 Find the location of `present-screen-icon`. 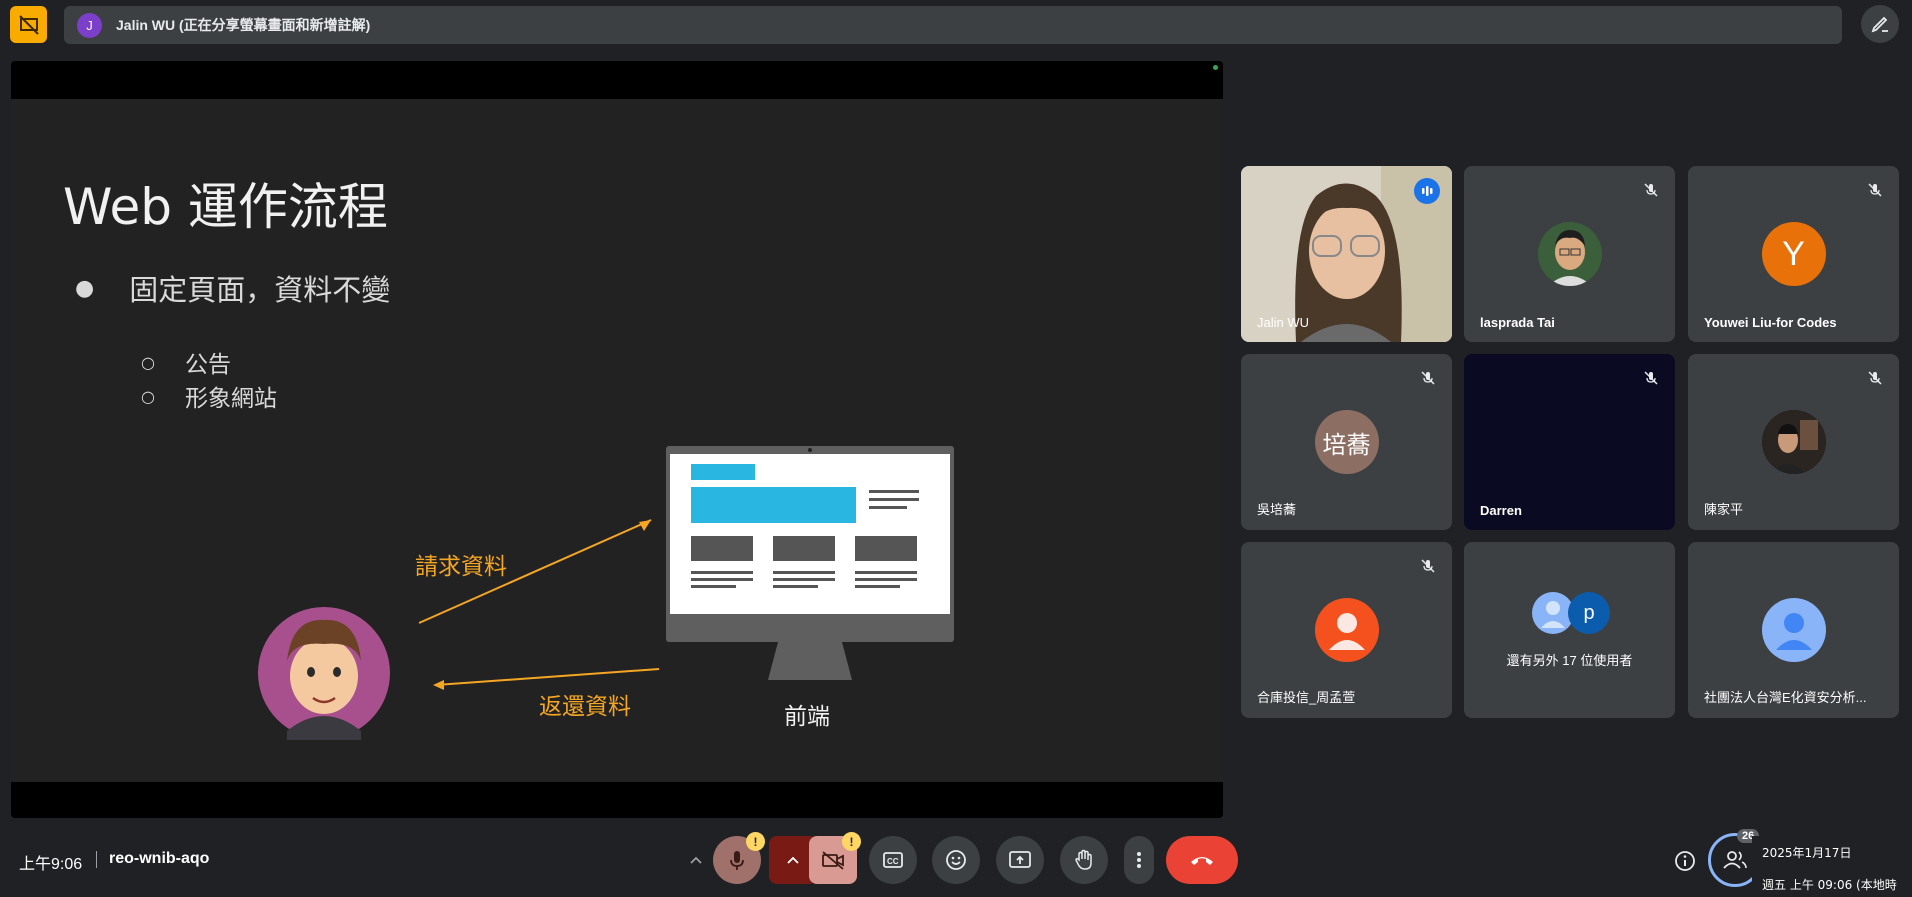

present-screen-icon is located at coordinates (1020, 859).